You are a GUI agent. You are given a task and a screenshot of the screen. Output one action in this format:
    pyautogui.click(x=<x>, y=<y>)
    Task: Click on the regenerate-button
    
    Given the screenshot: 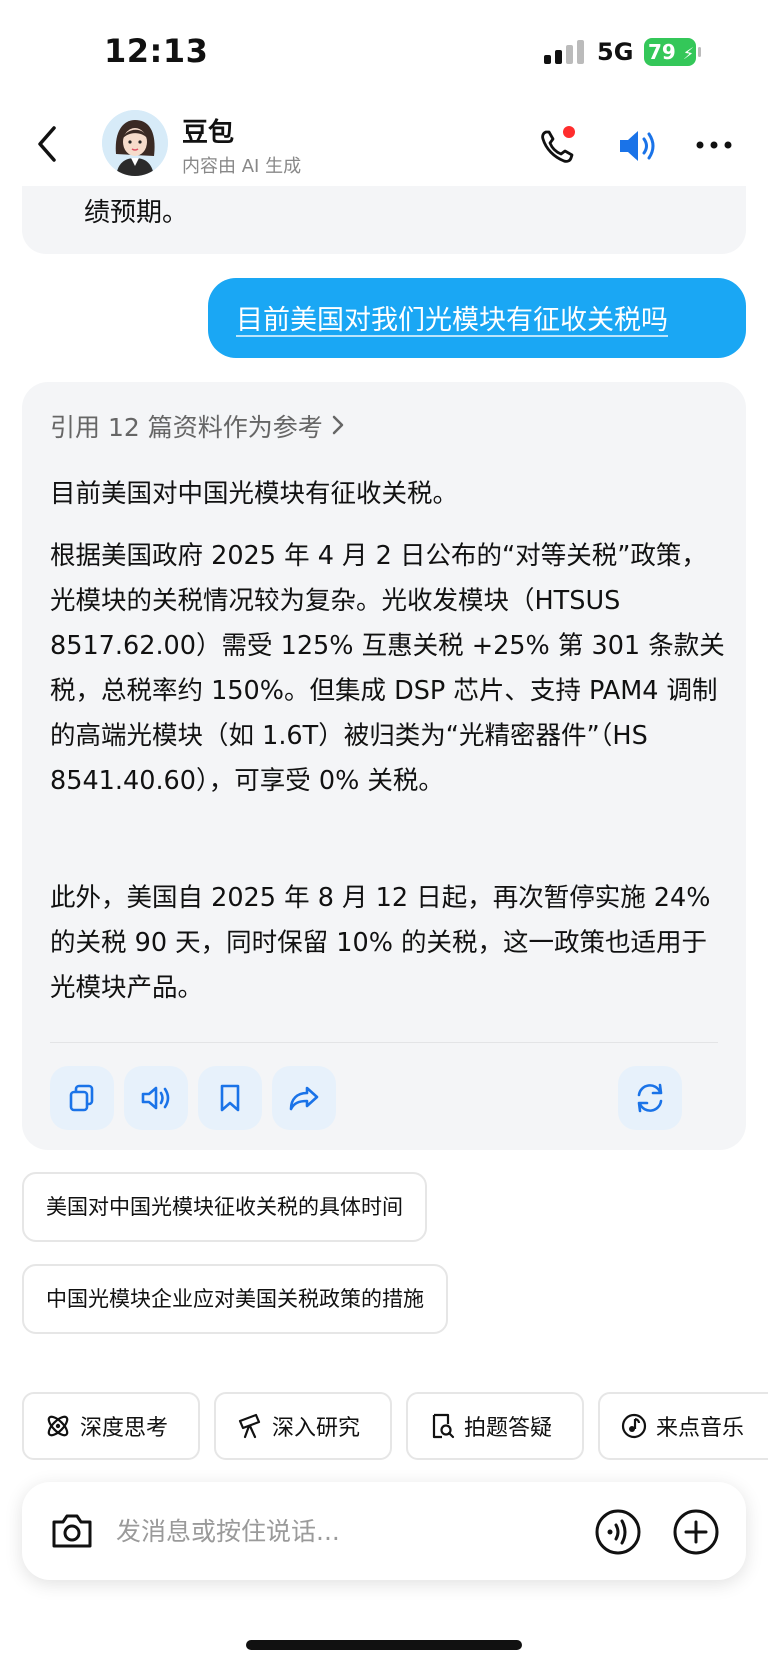 What is the action you would take?
    pyautogui.click(x=650, y=1098)
    